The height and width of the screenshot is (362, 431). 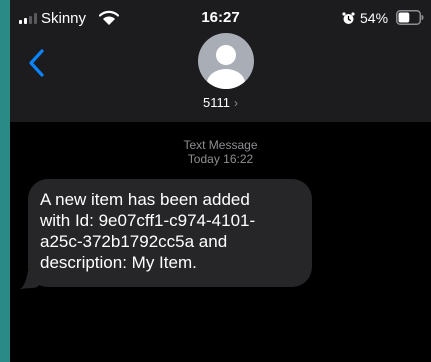 I want to click on chevron-left-icon, so click(x=36, y=63).